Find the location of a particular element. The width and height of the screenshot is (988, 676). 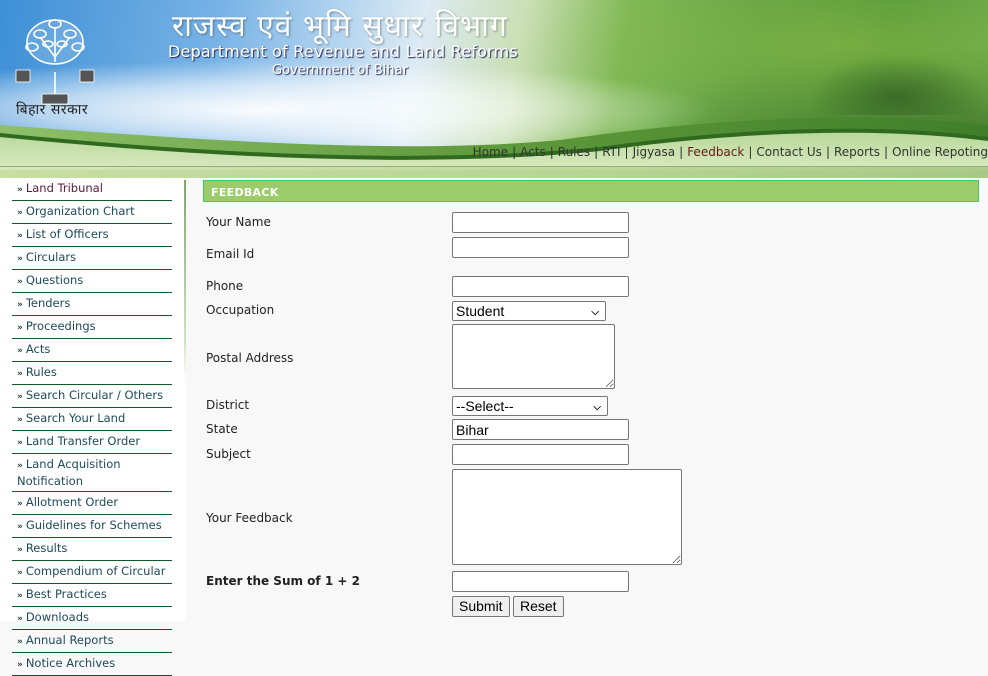

department-title-hindi: राजस्व एवं भूमि सुधार विभाग is located at coordinates (340, 26).